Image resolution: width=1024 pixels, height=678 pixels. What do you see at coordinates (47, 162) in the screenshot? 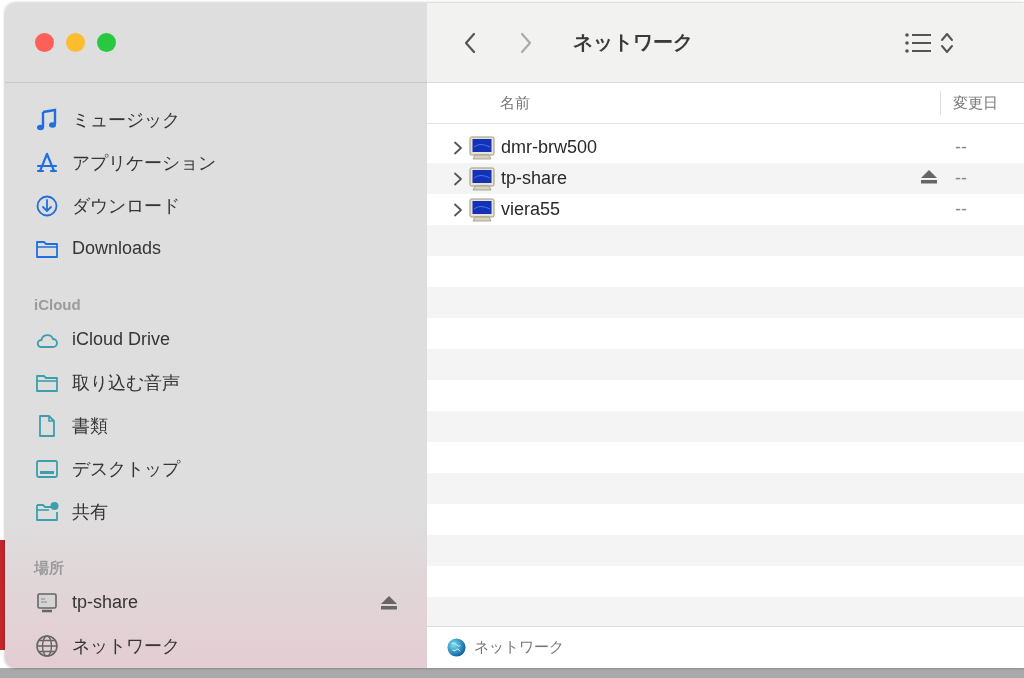
I see `app-store-icon` at bounding box center [47, 162].